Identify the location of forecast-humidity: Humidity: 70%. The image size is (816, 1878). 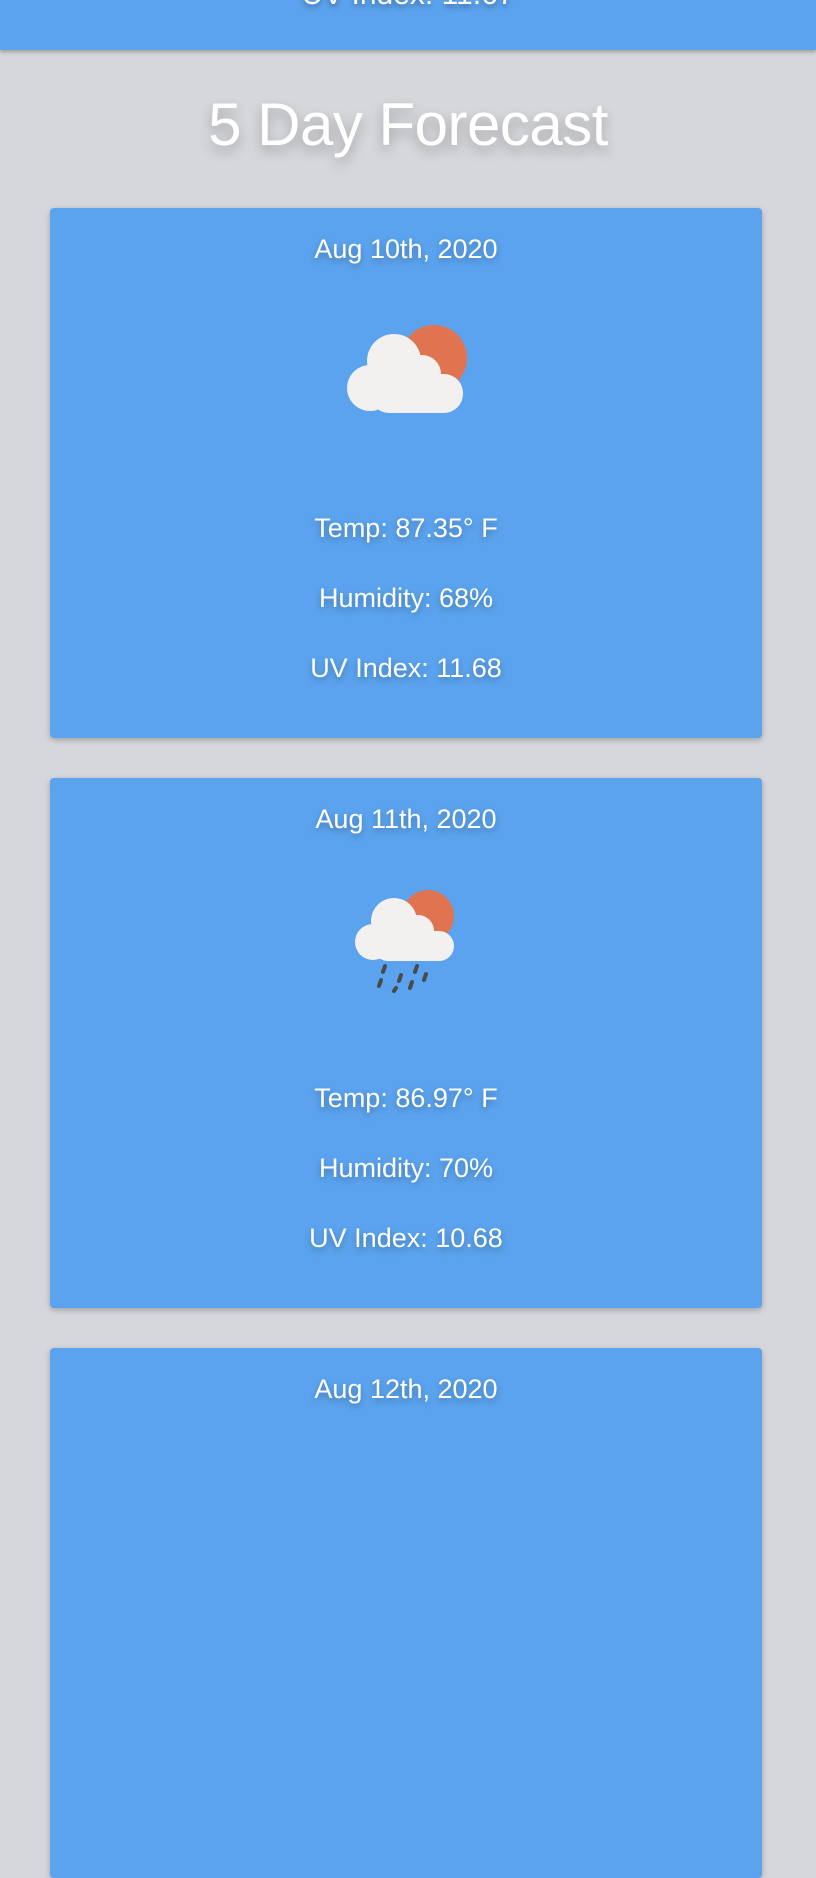
(406, 1168).